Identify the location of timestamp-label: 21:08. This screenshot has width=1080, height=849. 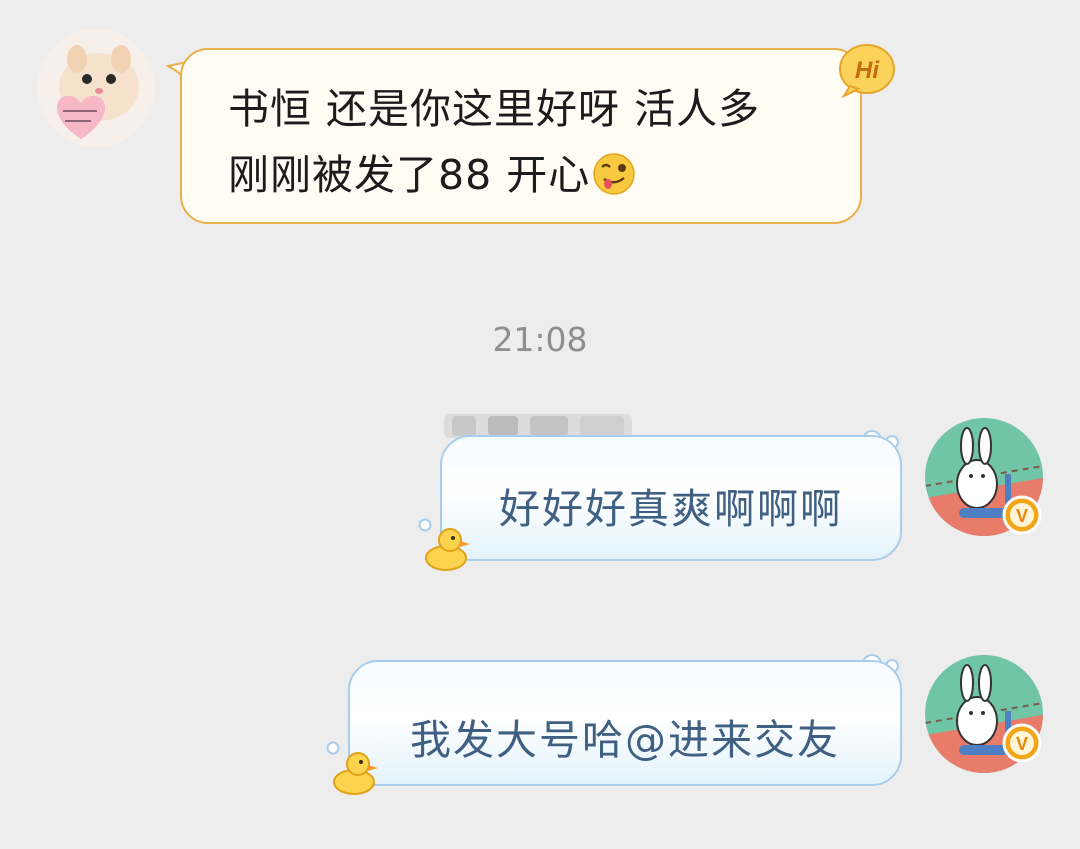
(540, 339).